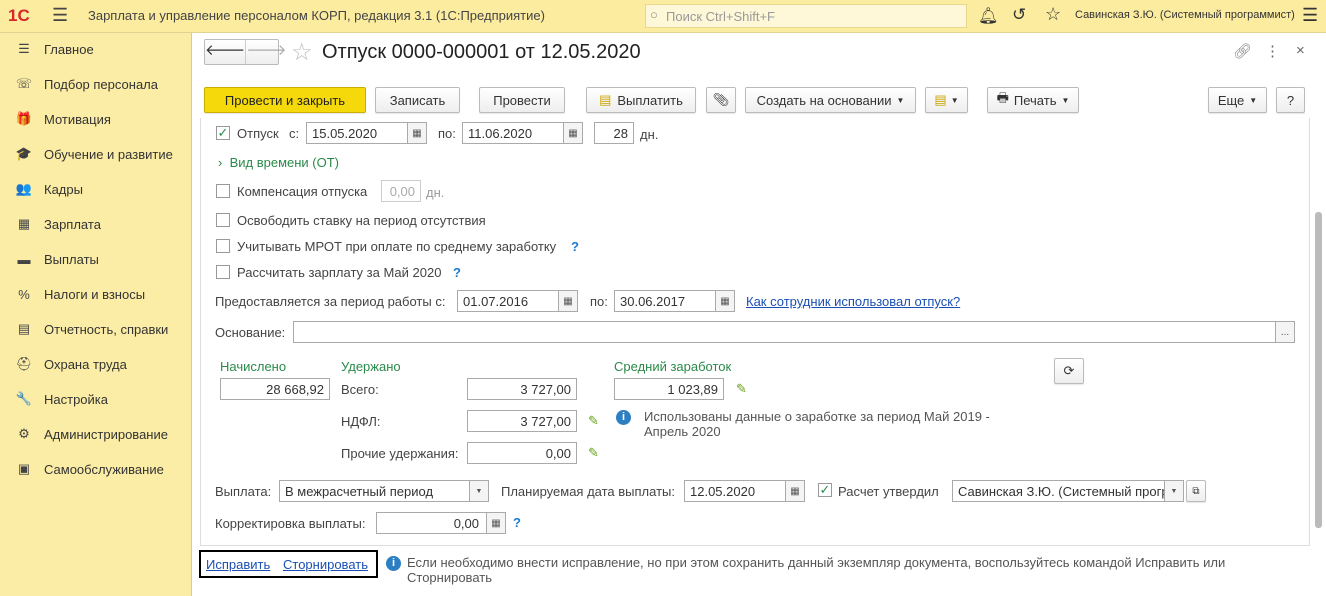 The width and height of the screenshot is (1326, 596). I want to click on vacation-usage-link: Как сотрудник использовал отпуск?, so click(853, 301).